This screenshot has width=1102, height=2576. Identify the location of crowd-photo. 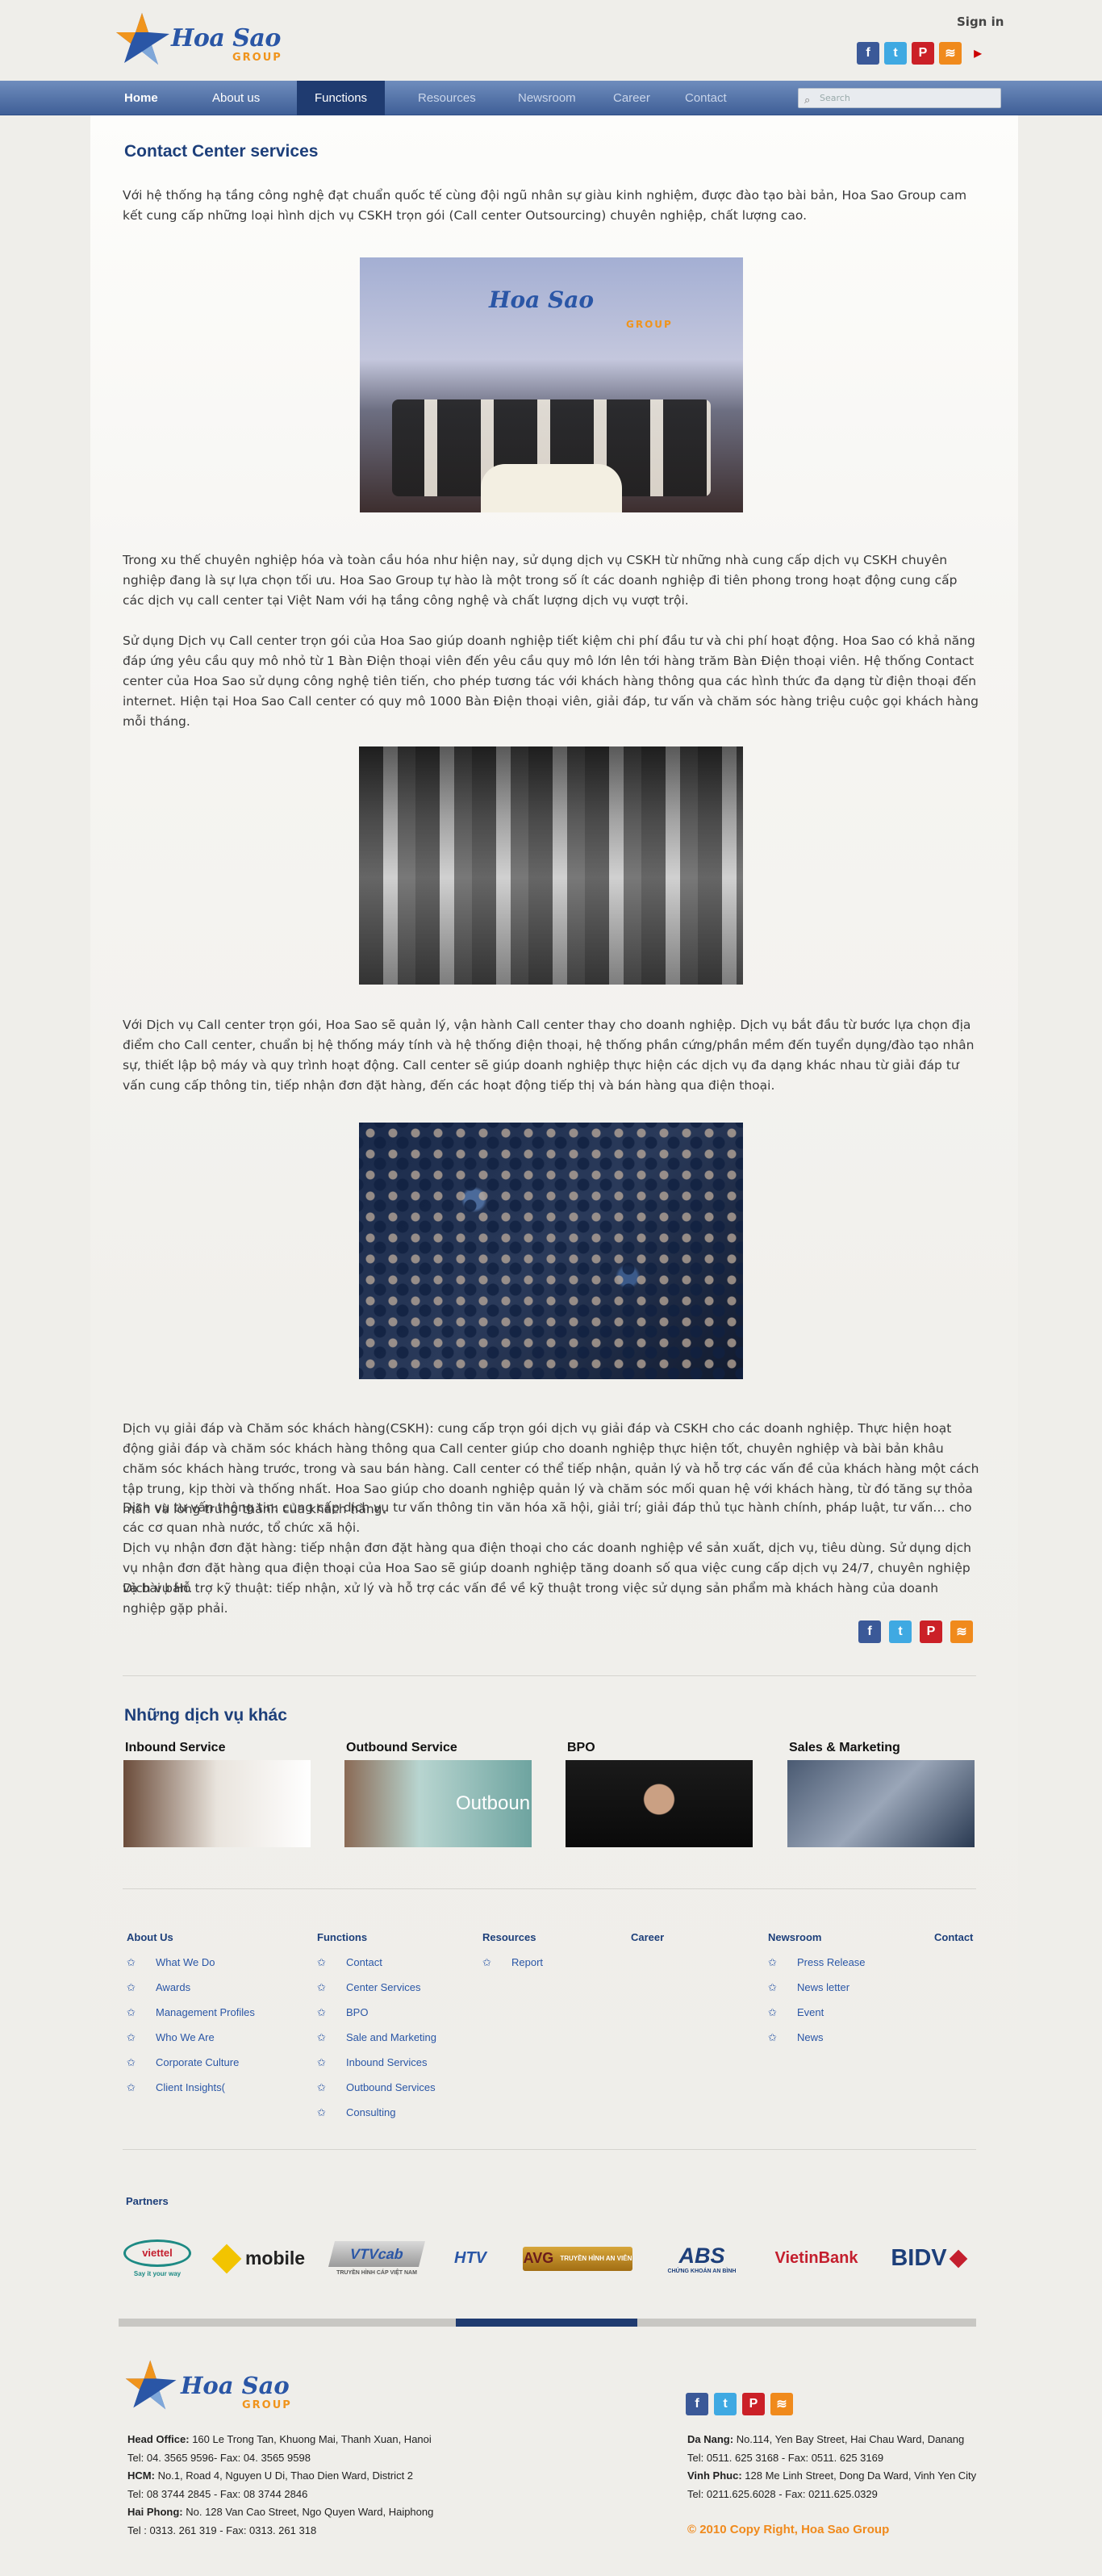
(551, 1251).